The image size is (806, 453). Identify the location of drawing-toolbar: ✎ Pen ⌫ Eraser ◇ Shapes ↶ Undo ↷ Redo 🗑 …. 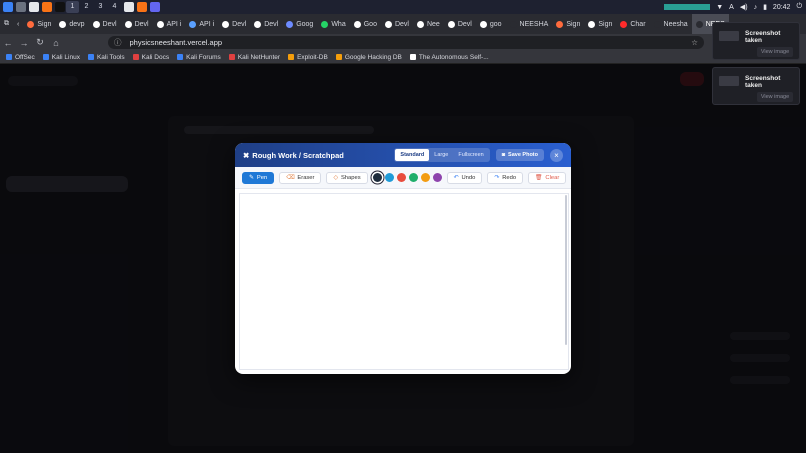
(403, 178).